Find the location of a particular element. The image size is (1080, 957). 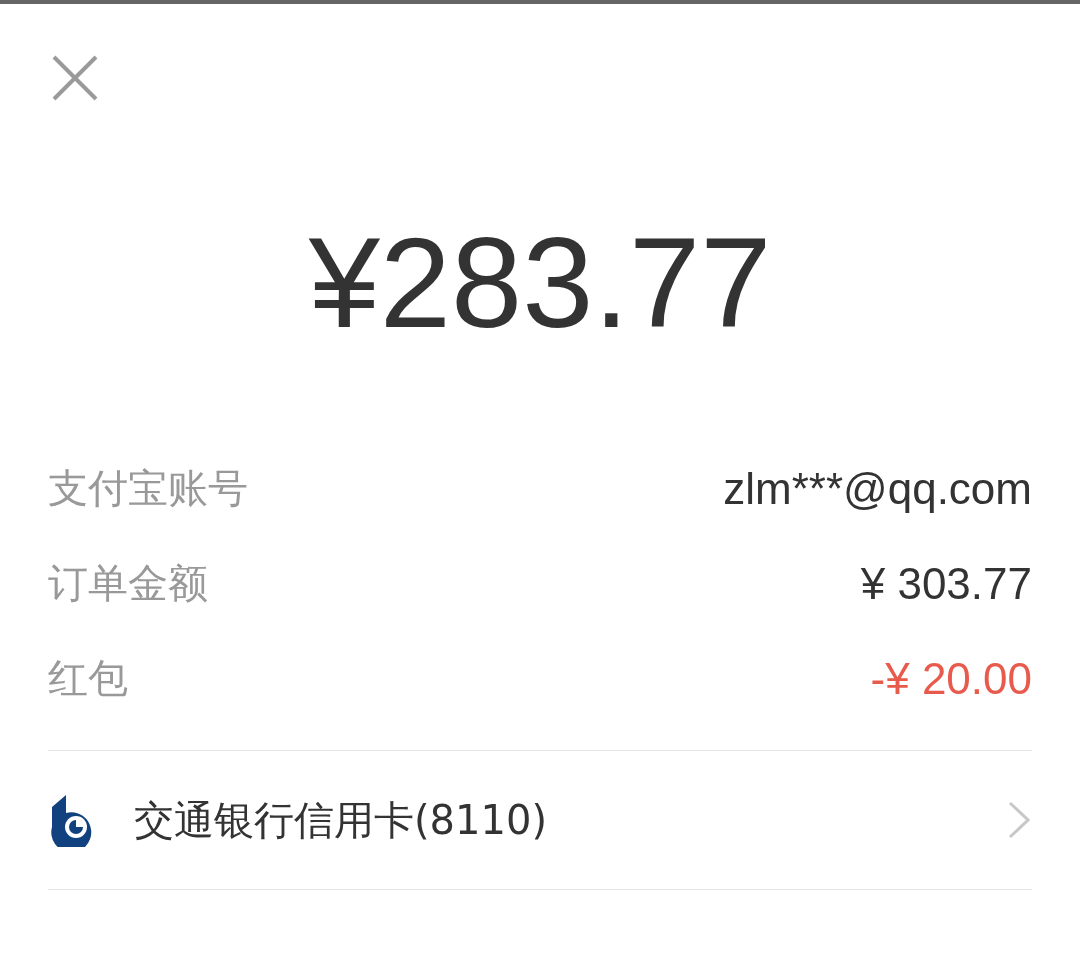

detail-label: 支付宝账号 is located at coordinates (148, 488).